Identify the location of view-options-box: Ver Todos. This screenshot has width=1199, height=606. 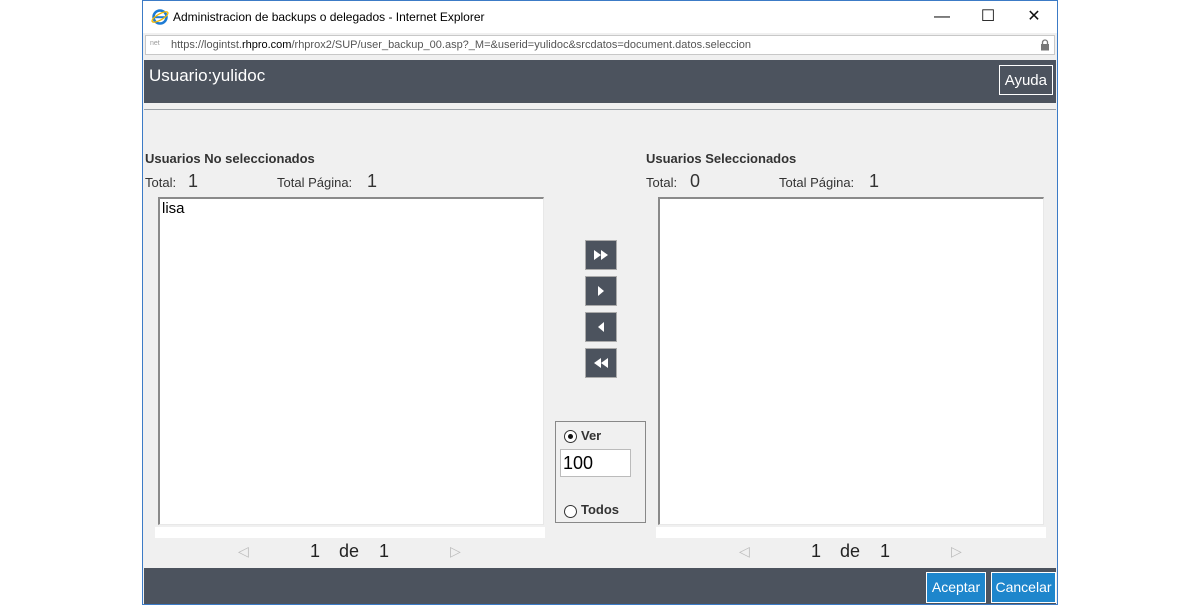
(600, 472).